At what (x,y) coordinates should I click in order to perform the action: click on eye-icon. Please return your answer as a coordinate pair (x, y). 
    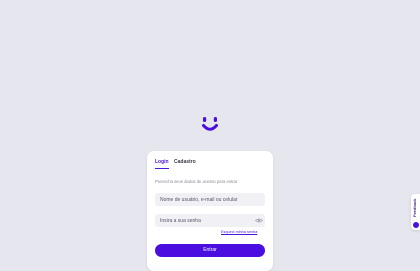
    Looking at the image, I should click on (259, 220).